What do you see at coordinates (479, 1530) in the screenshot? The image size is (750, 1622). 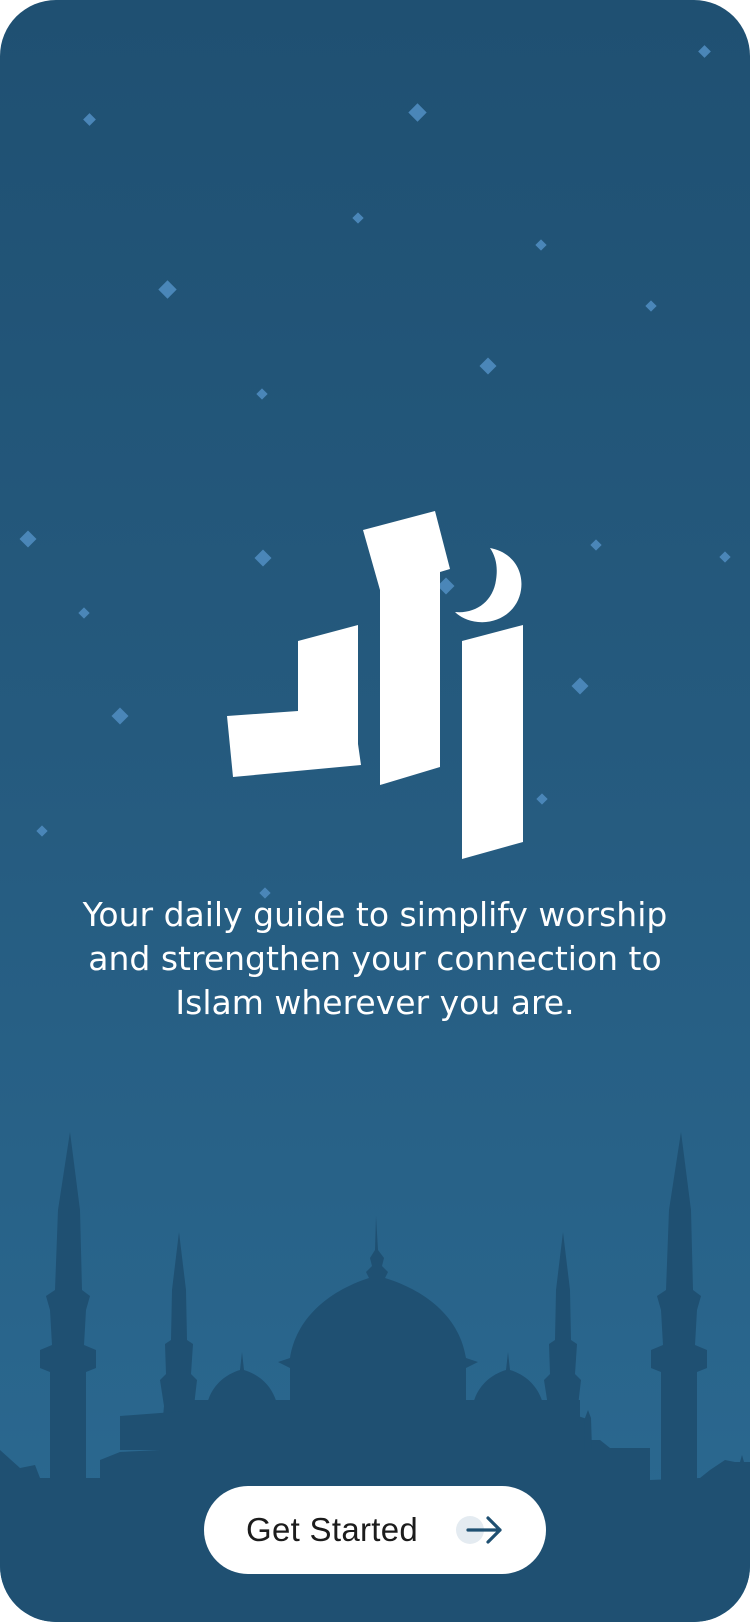 I see `arrow-right-icon` at bounding box center [479, 1530].